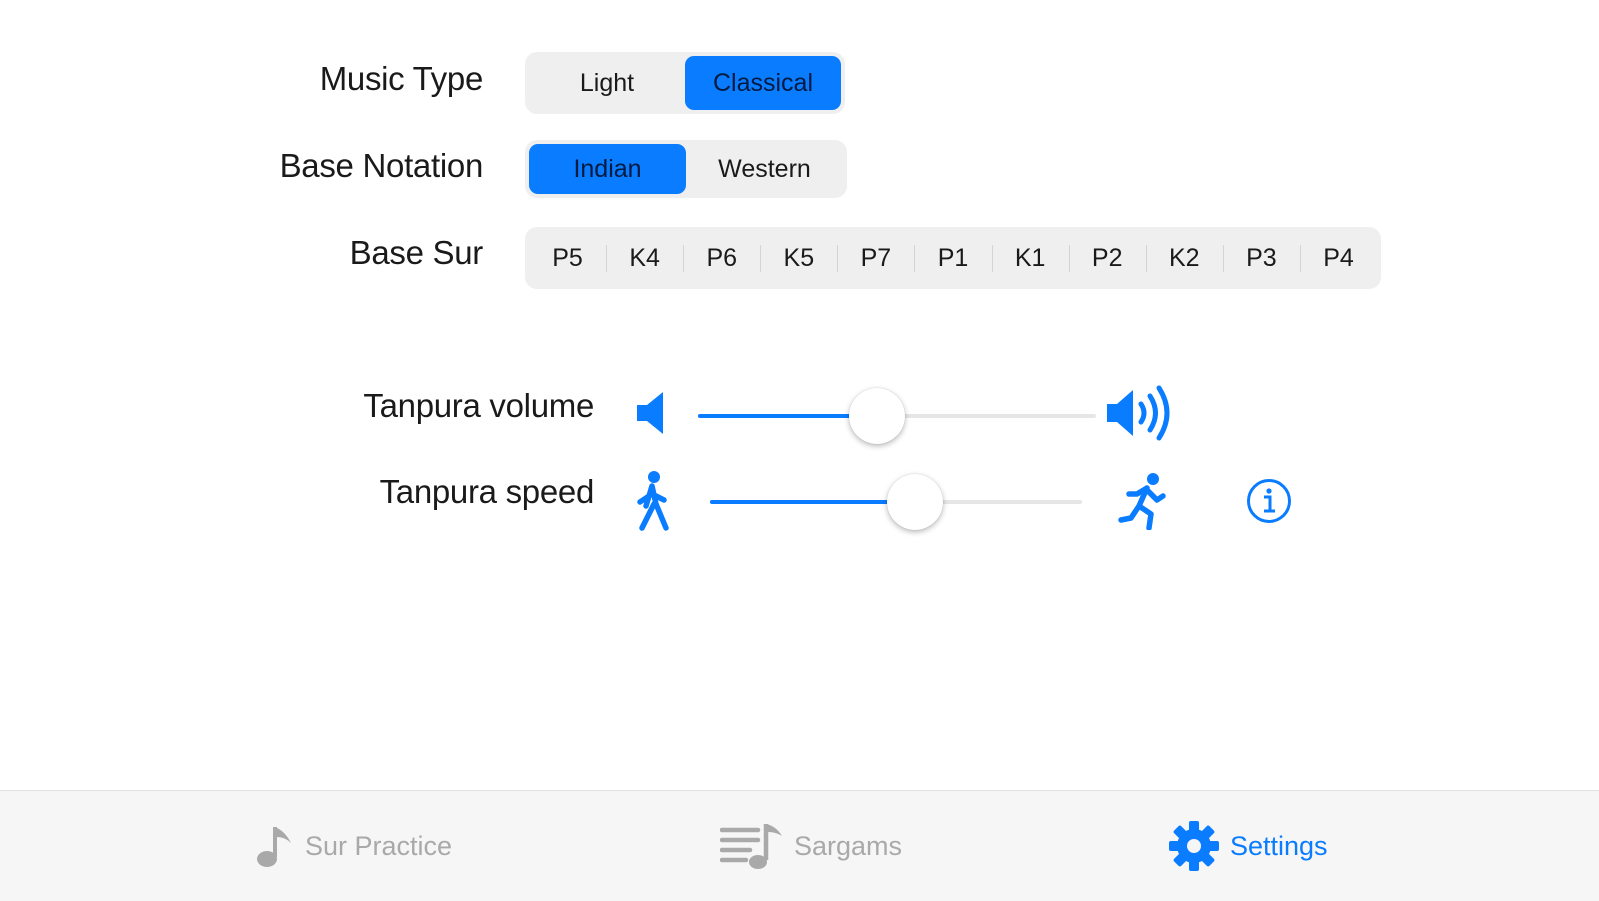  Describe the element at coordinates (487, 491) in the screenshot. I see `tanpura-speed-label: Tanpura speed` at that location.